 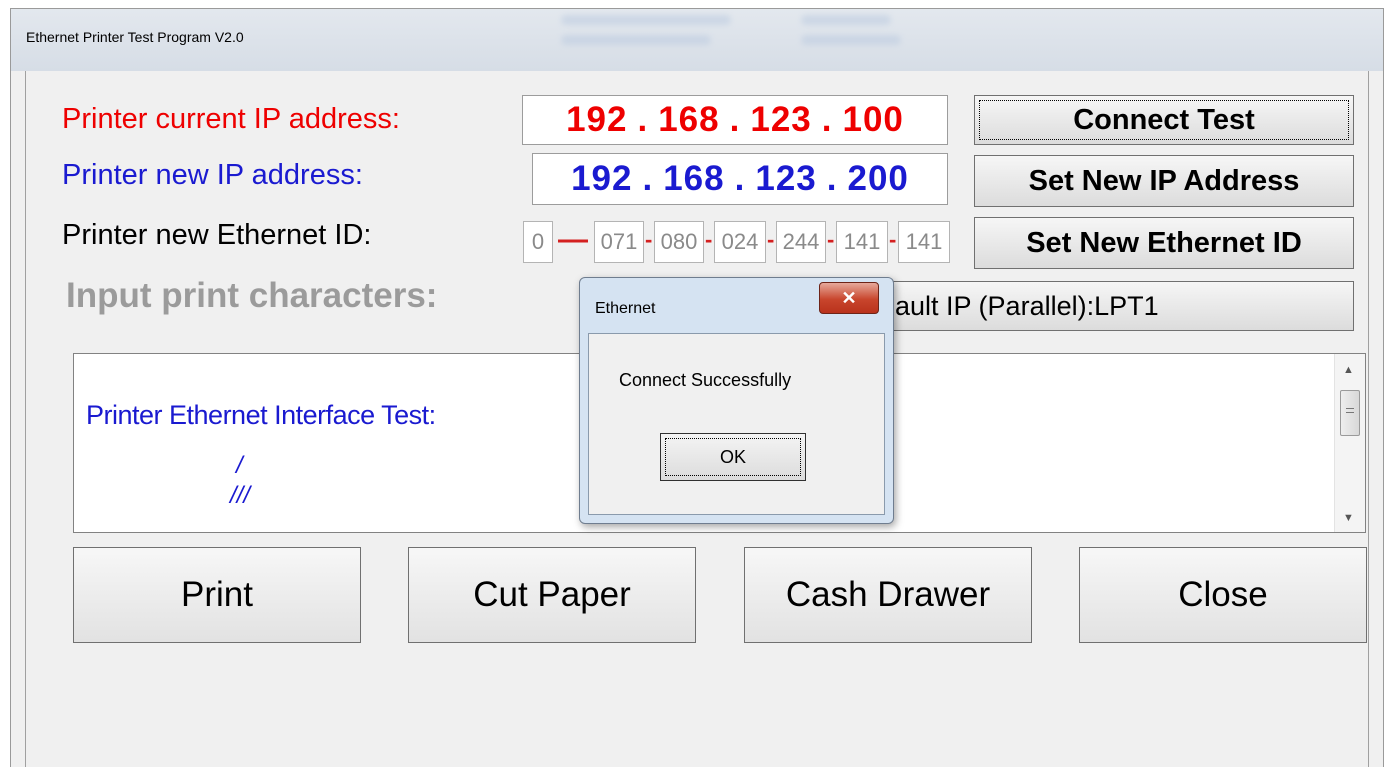 I want to click on new-ip-octet-3: 123, so click(x=785, y=179).